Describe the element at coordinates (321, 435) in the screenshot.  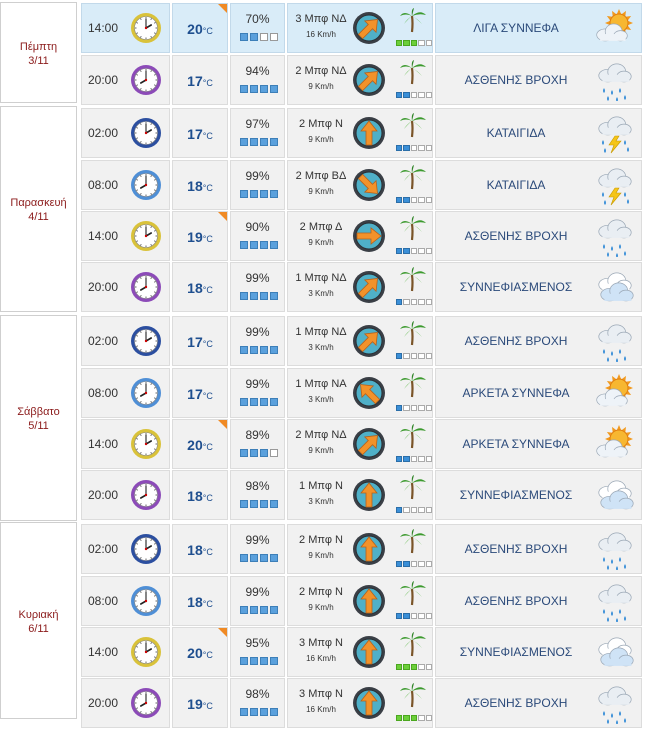
I see `wind-force: 2 Μπφ ΝΔ` at that location.